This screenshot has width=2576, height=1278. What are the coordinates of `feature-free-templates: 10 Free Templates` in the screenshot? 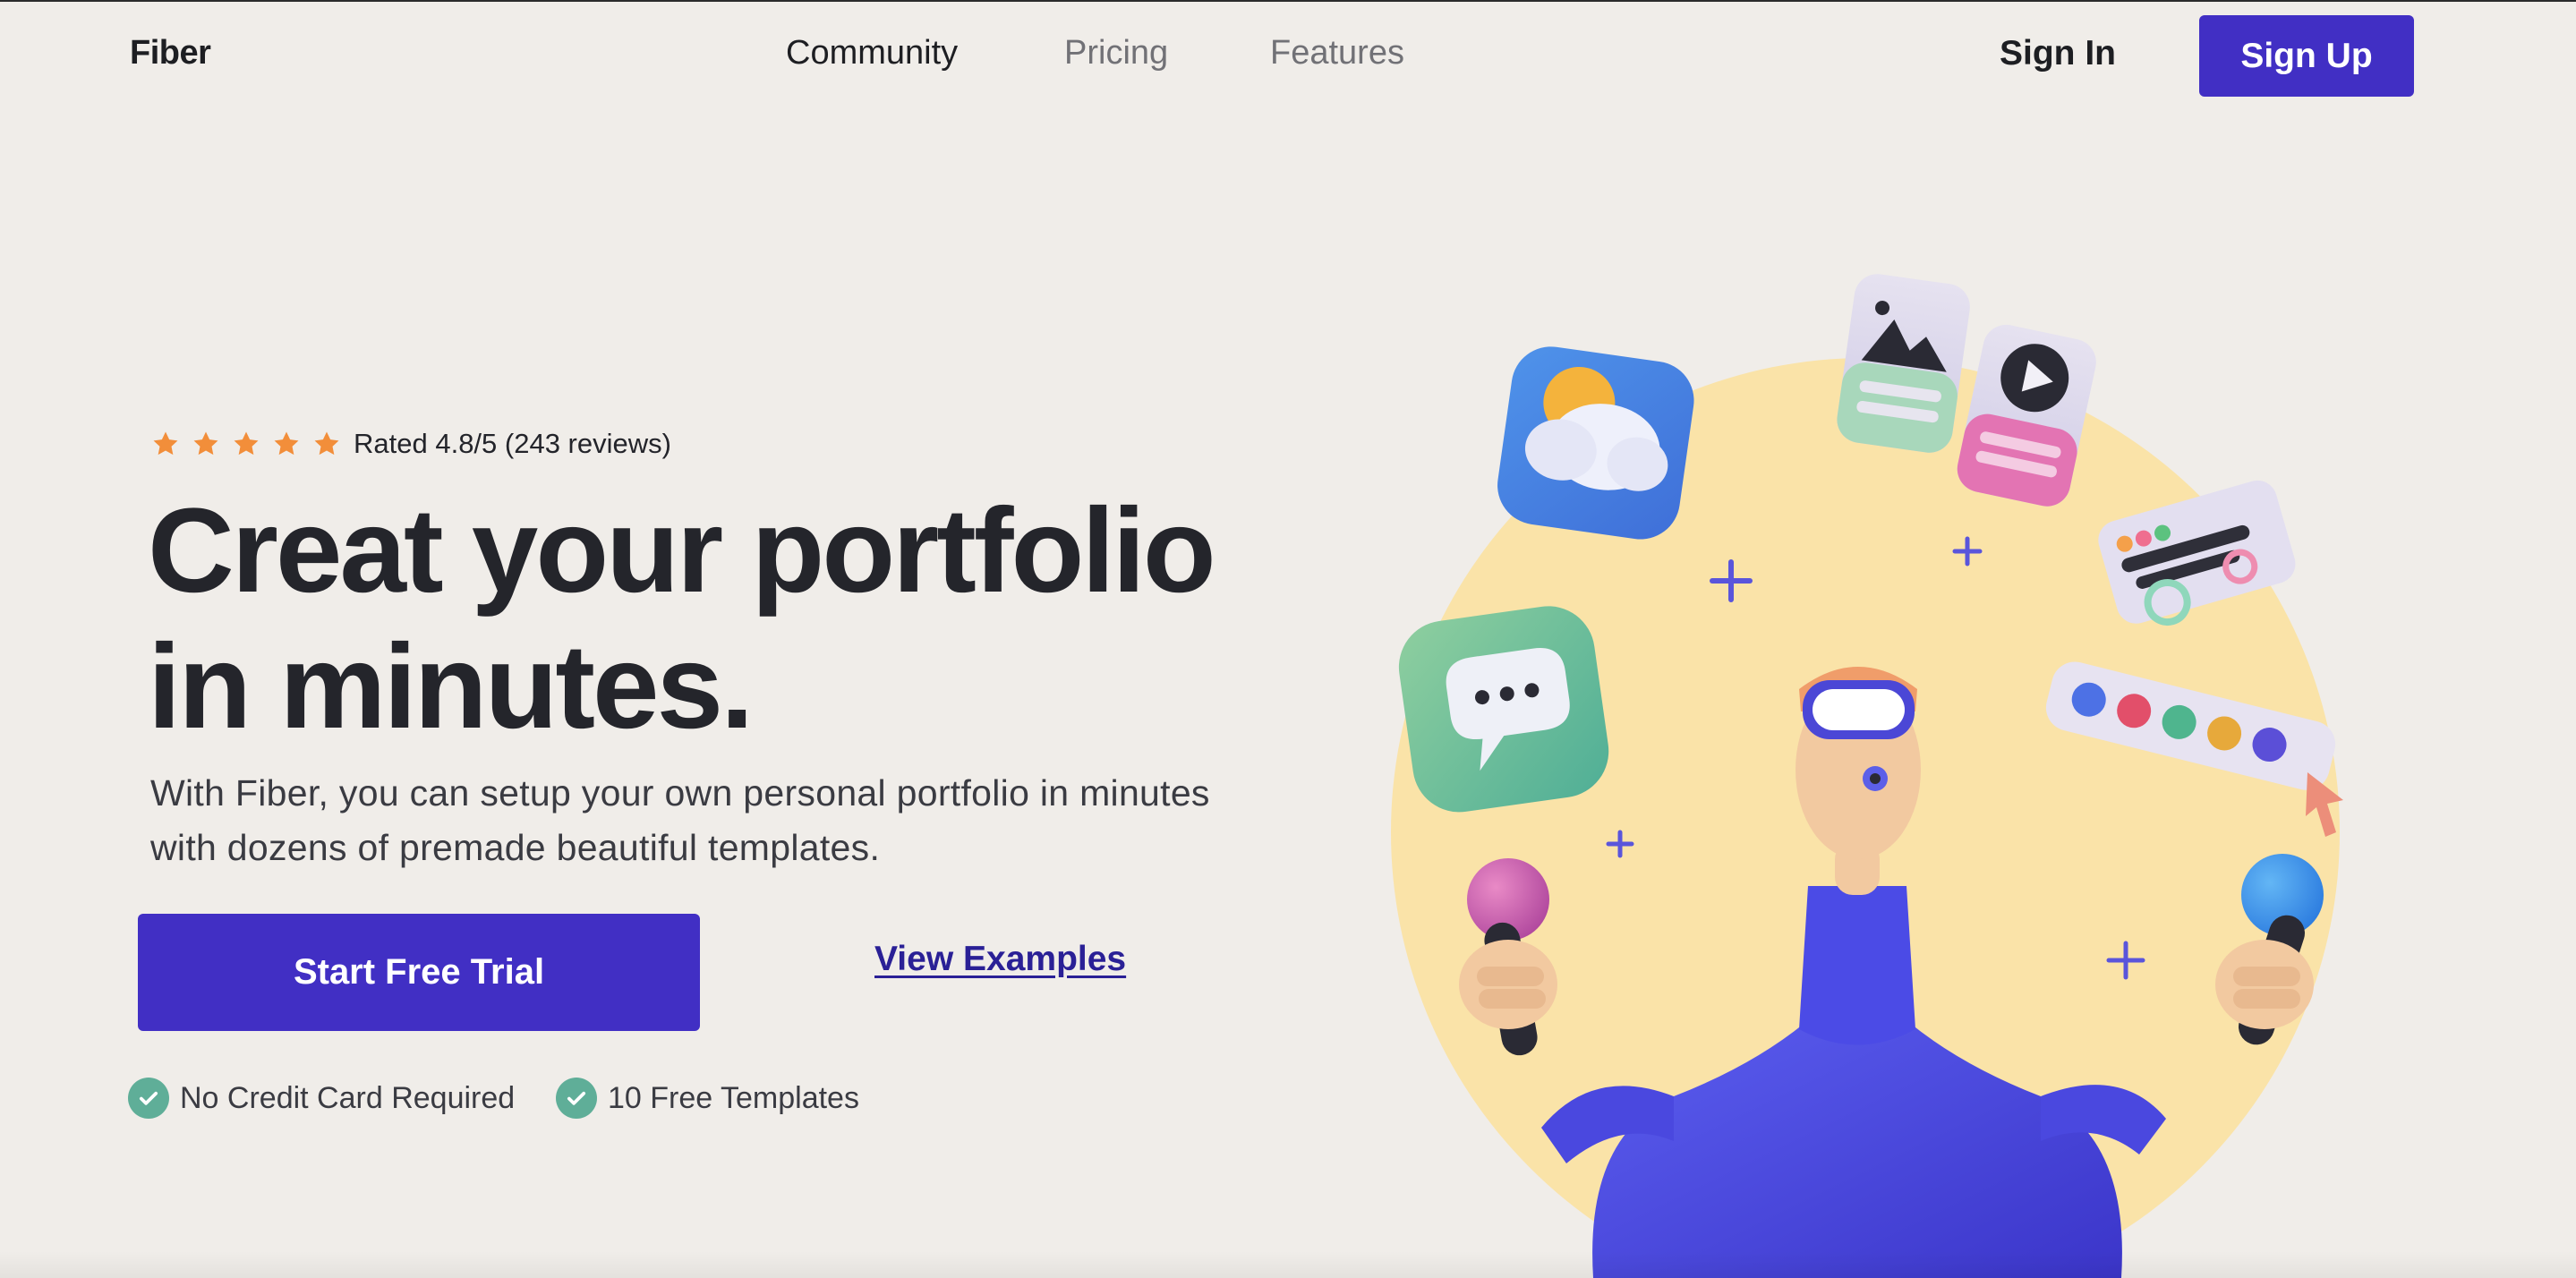 It's located at (707, 1098).